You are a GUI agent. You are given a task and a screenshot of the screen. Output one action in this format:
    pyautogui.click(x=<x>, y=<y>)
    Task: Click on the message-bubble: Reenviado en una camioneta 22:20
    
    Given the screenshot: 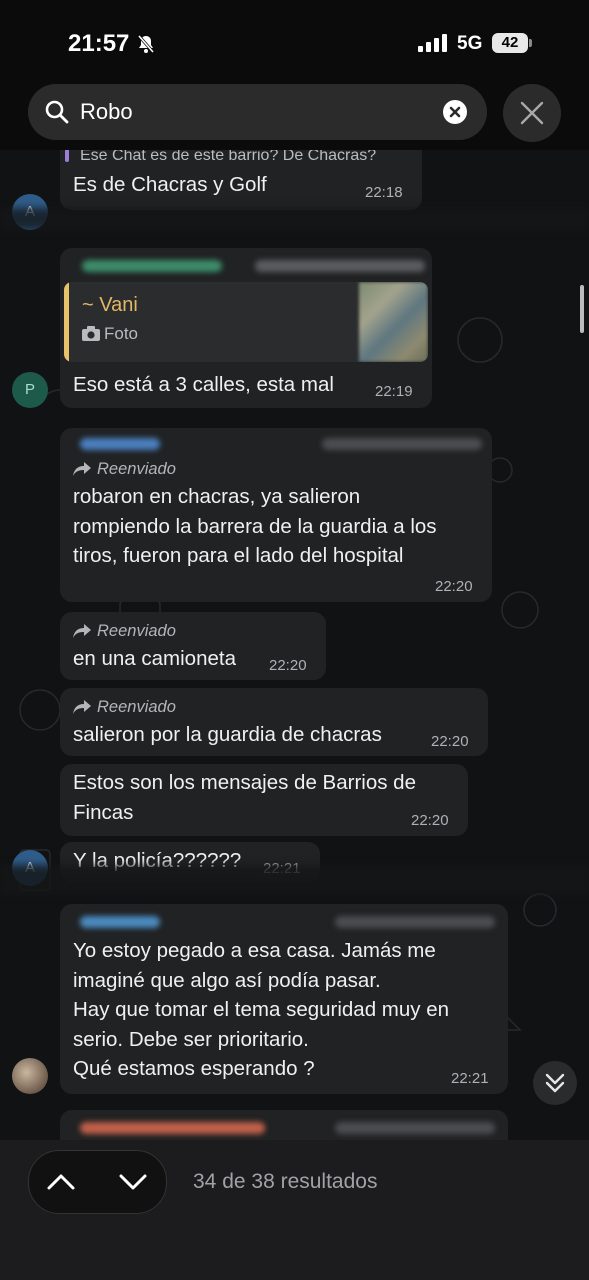 What is the action you would take?
    pyautogui.click(x=193, y=646)
    